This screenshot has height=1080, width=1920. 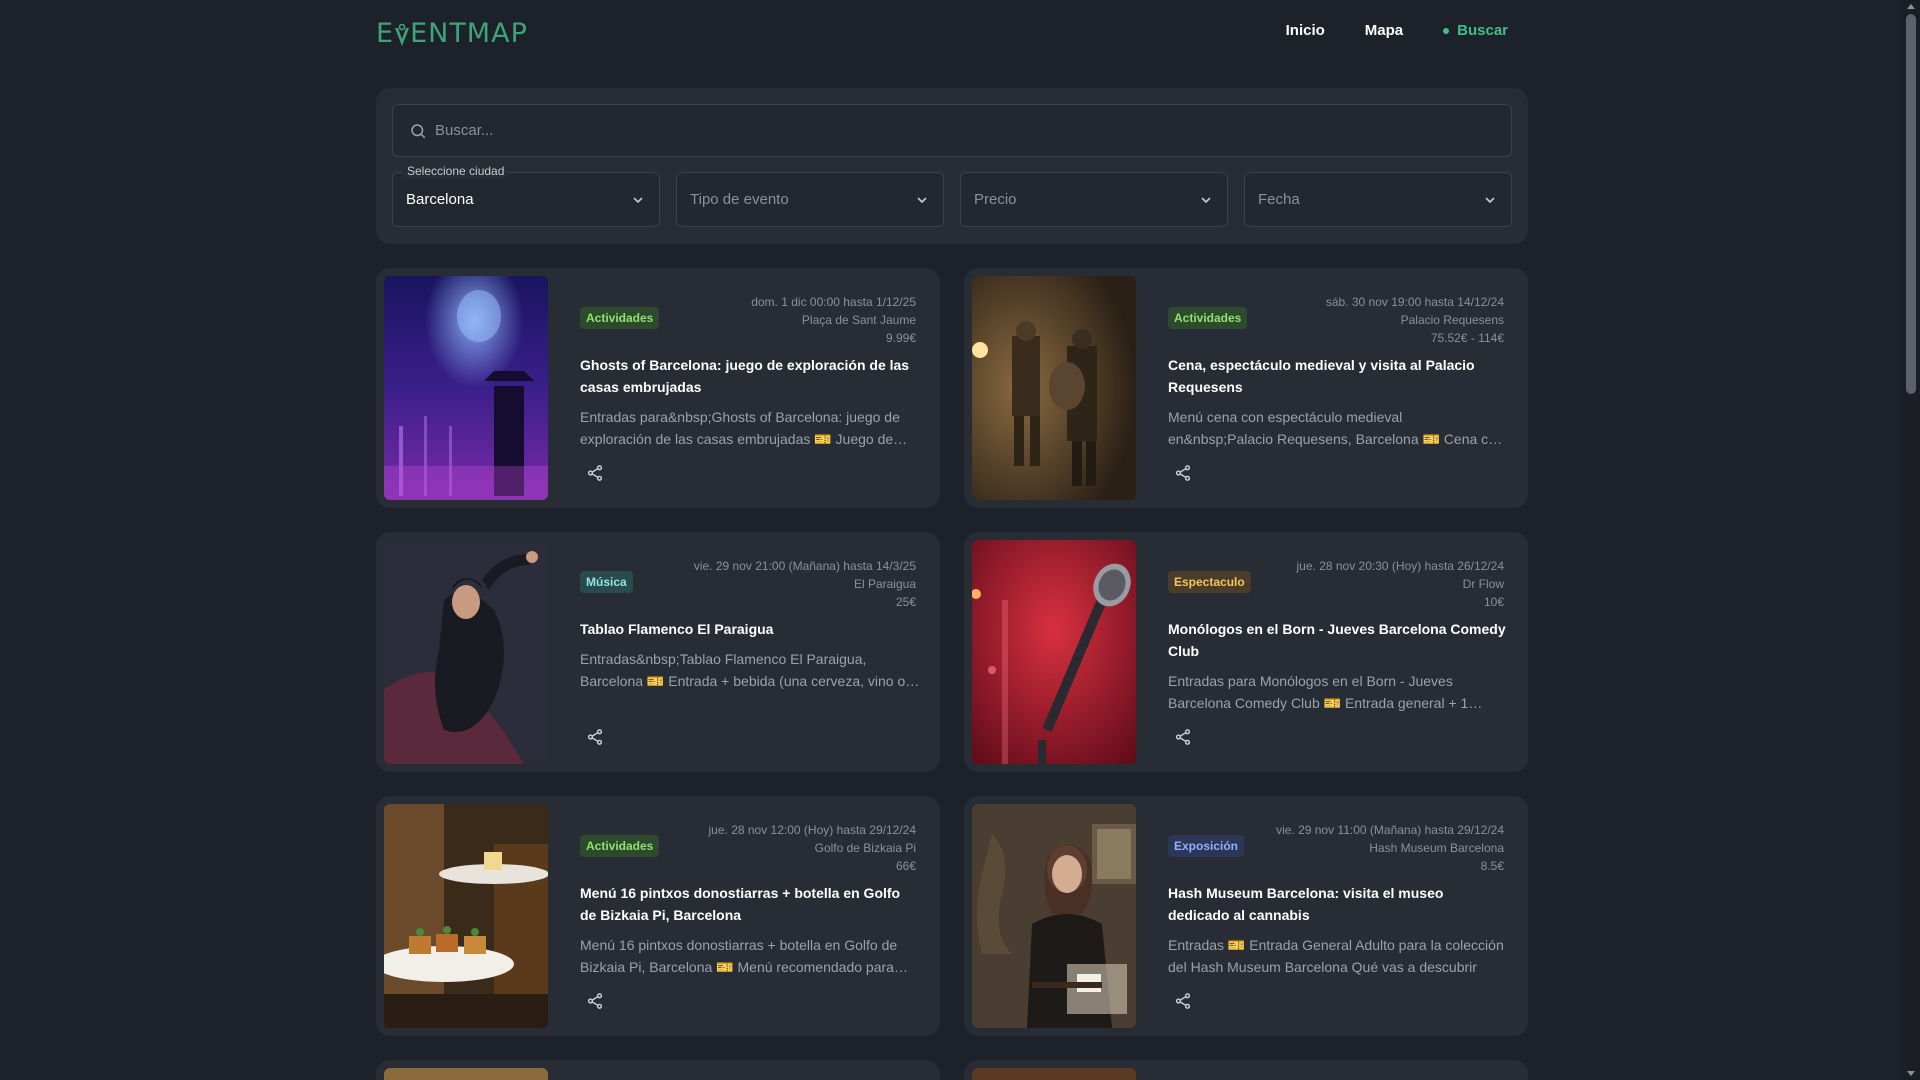 I want to click on event-type-select: Tipo de evento, so click(x=810, y=199).